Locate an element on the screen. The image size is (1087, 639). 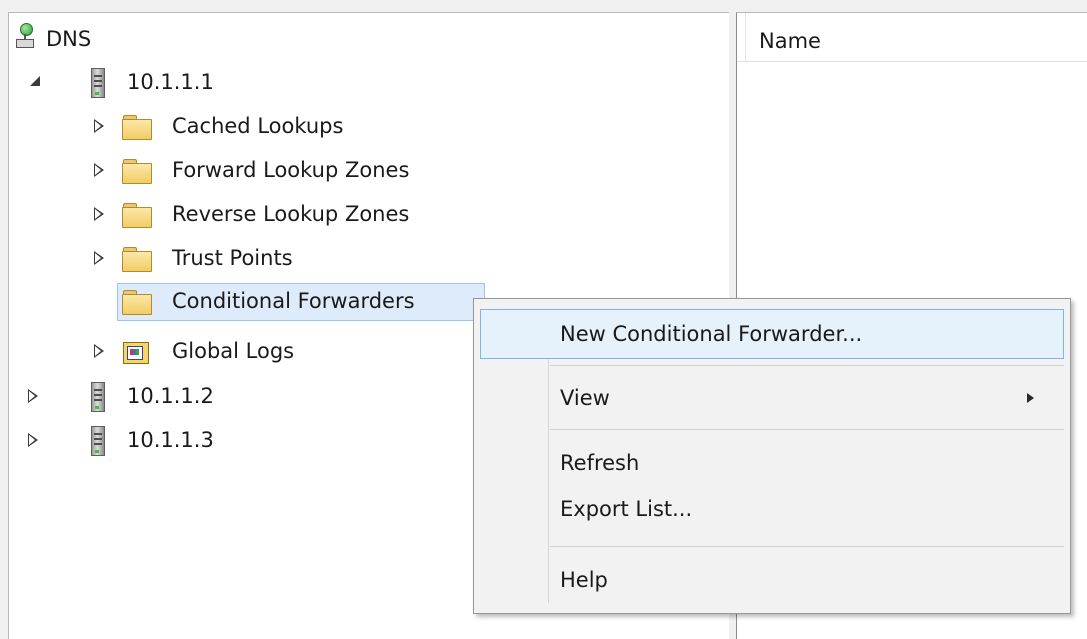
menu-item-refresh: Refresh is located at coordinates (772, 462).